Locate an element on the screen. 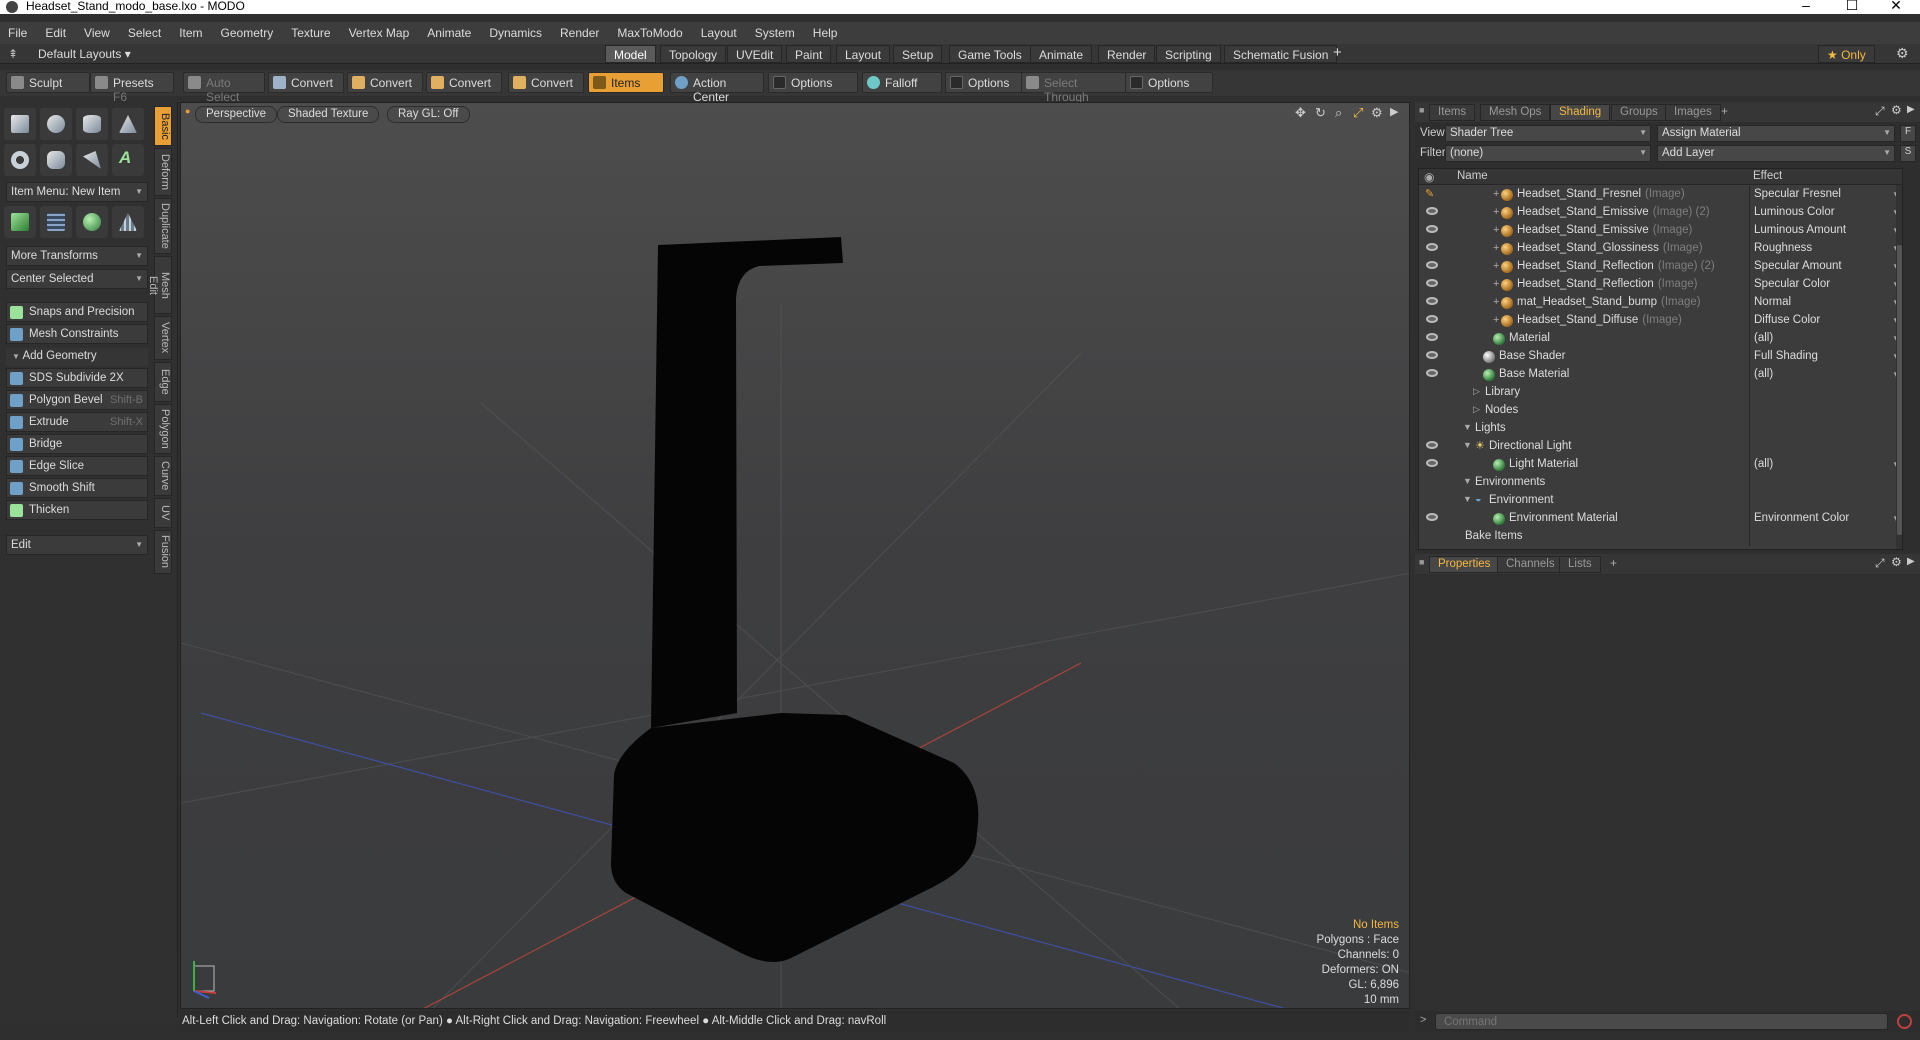 The height and width of the screenshot is (1040, 1920). gear-icon: ⚙ is located at coordinates (1902, 53).